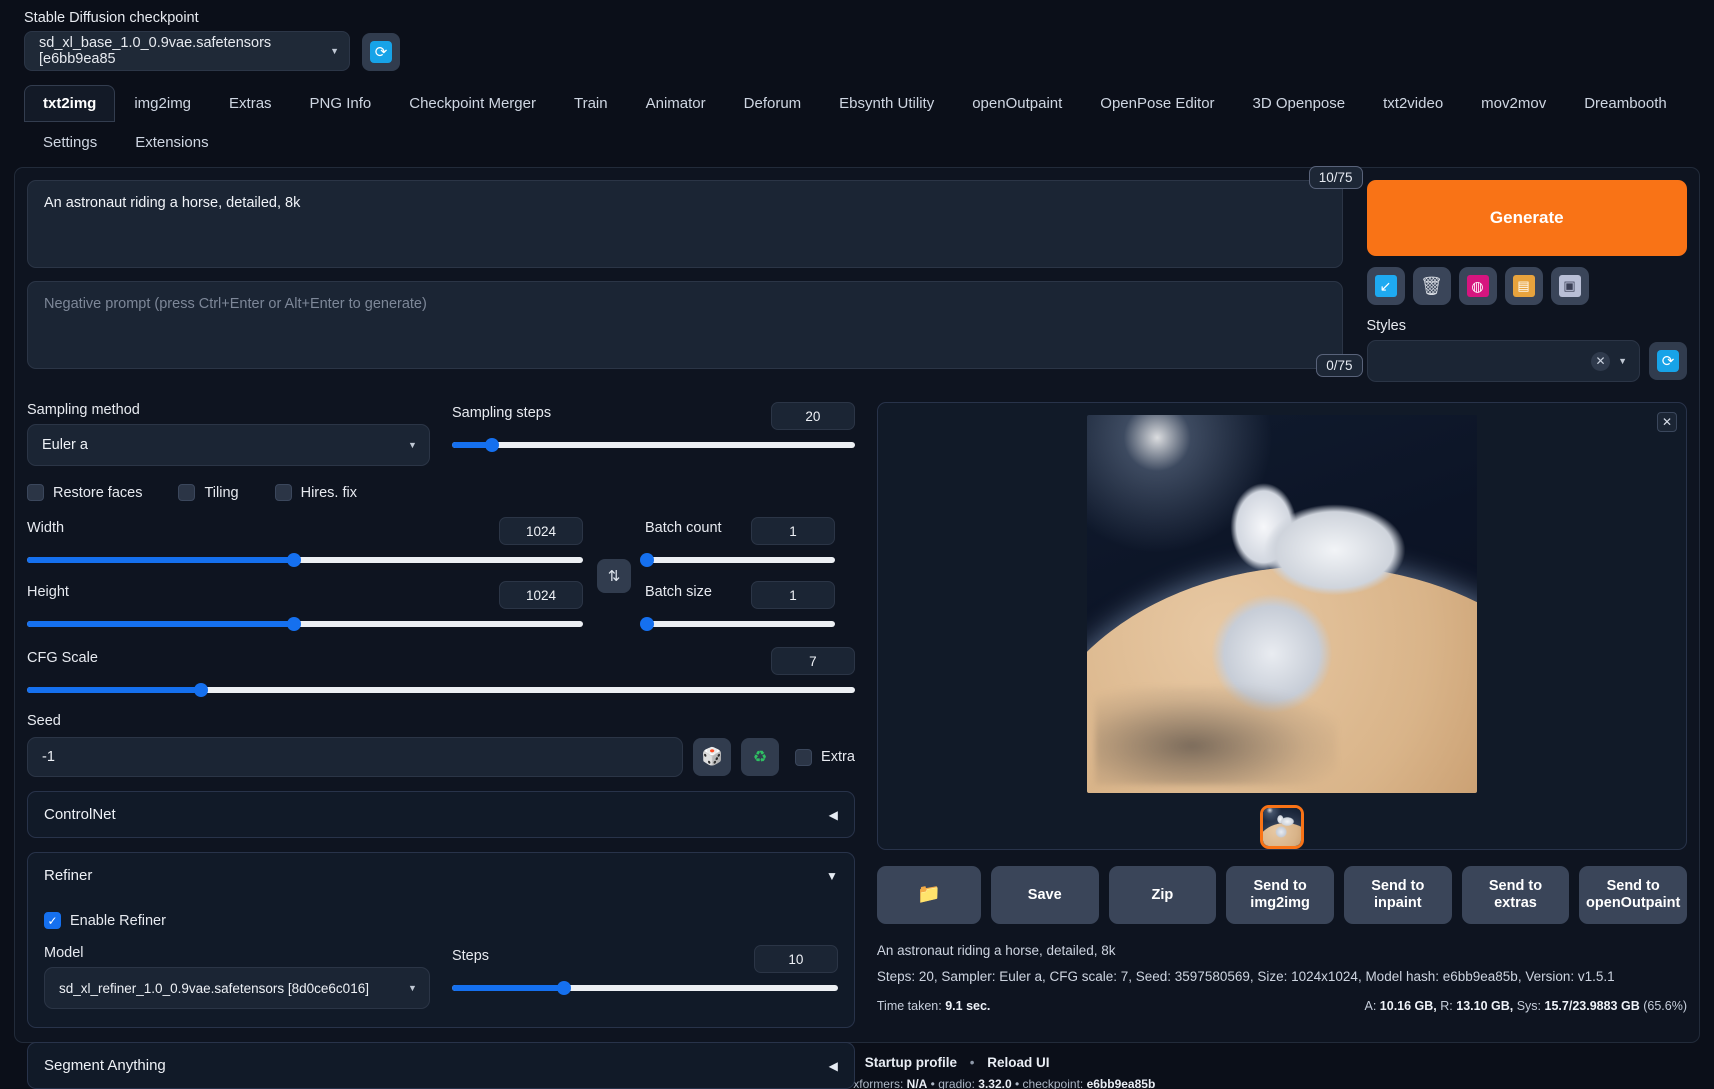  Describe the element at coordinates (1515, 895) in the screenshot. I see `send-to-extras-button: Send to extras` at that location.